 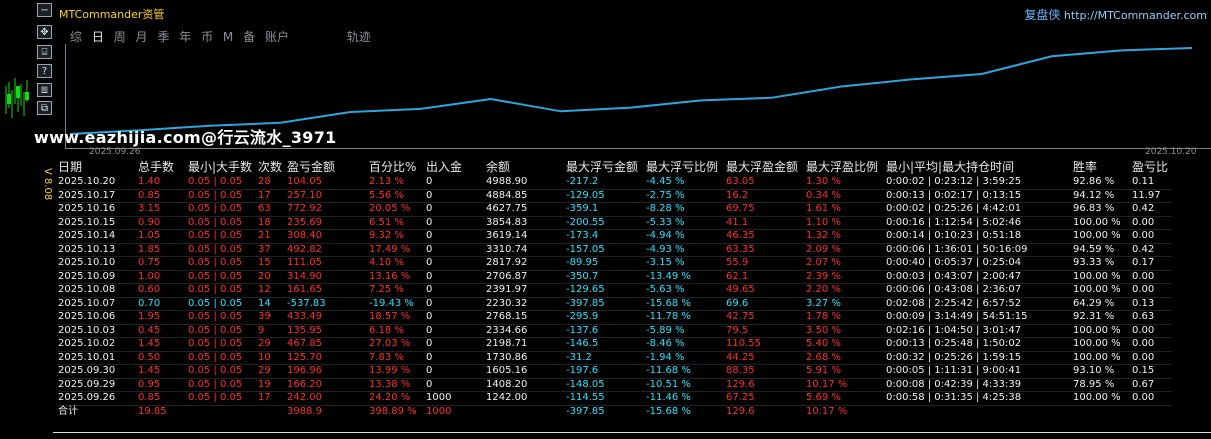 I want to click on cell-max-float-loss: -173.4, so click(x=606, y=236).